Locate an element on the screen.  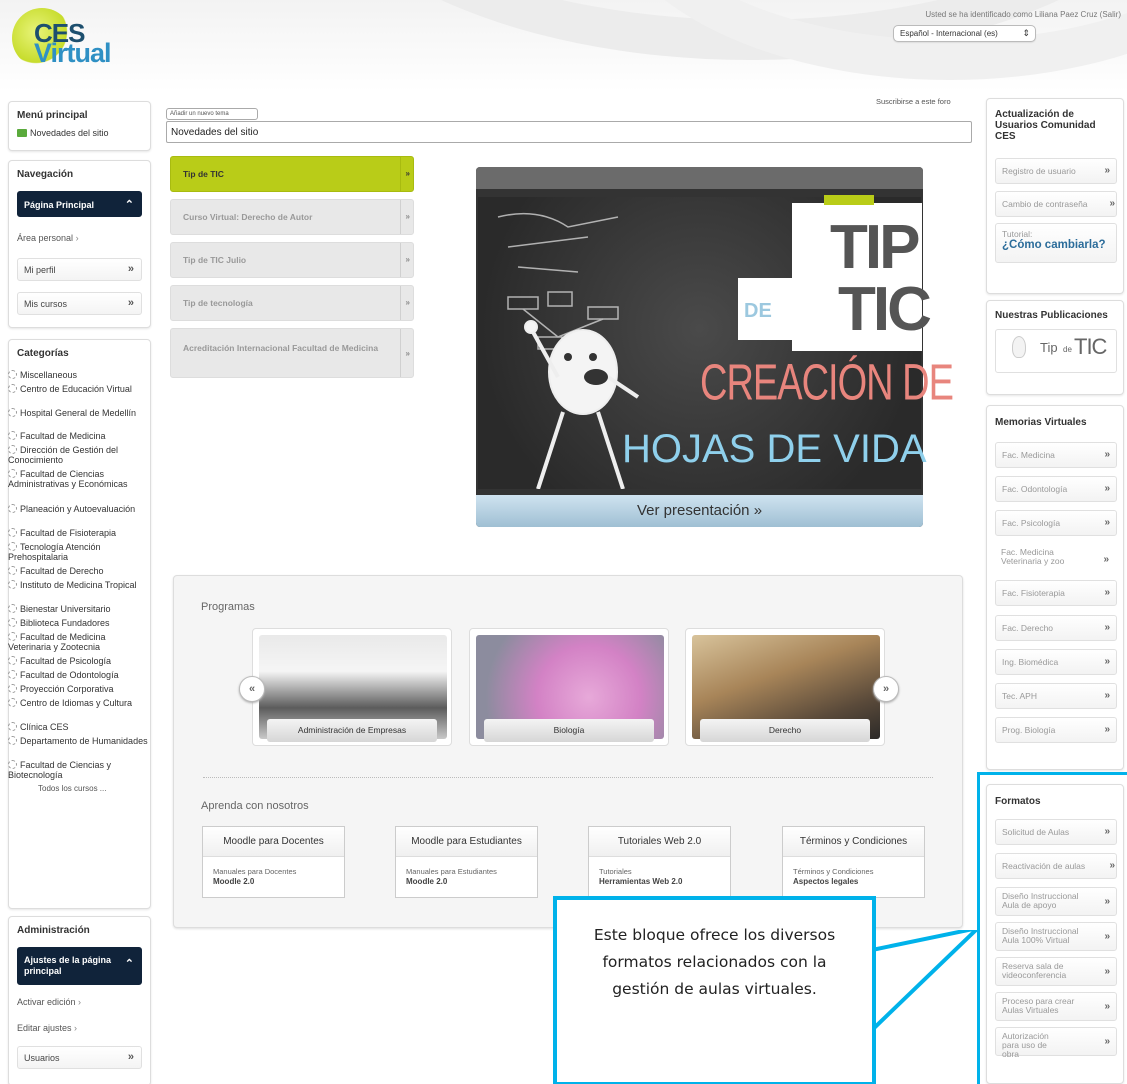
cambio-contrasena-link: Cambio de contraseña » is located at coordinates (1056, 204).